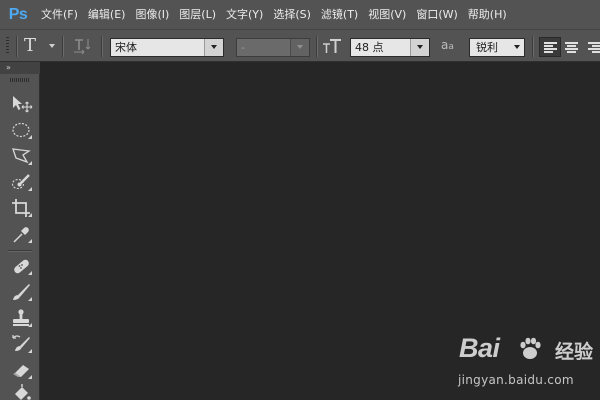 This screenshot has height=400, width=600. I want to click on photoshop-logo: Ps, so click(18, 14).